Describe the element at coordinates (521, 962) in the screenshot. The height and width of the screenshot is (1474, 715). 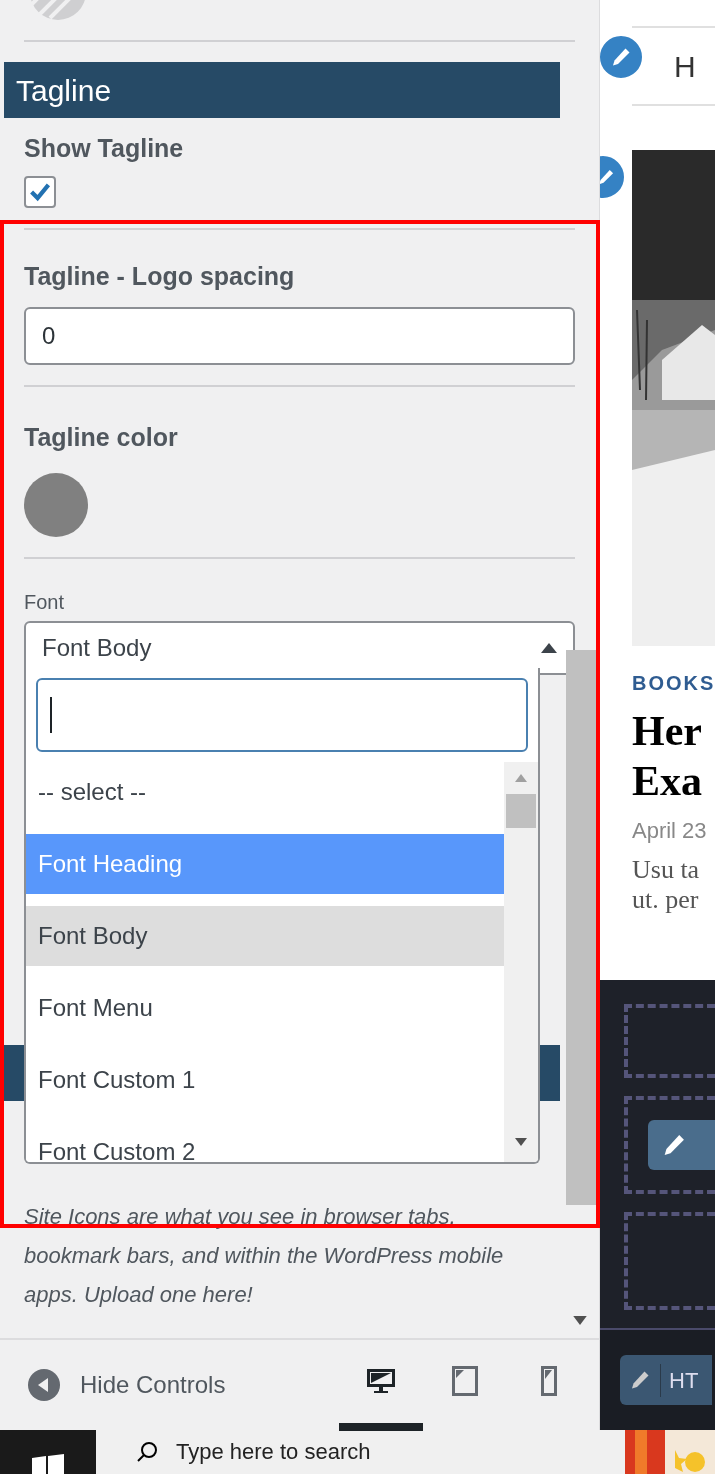
I see `dropdown-scrollbar` at that location.